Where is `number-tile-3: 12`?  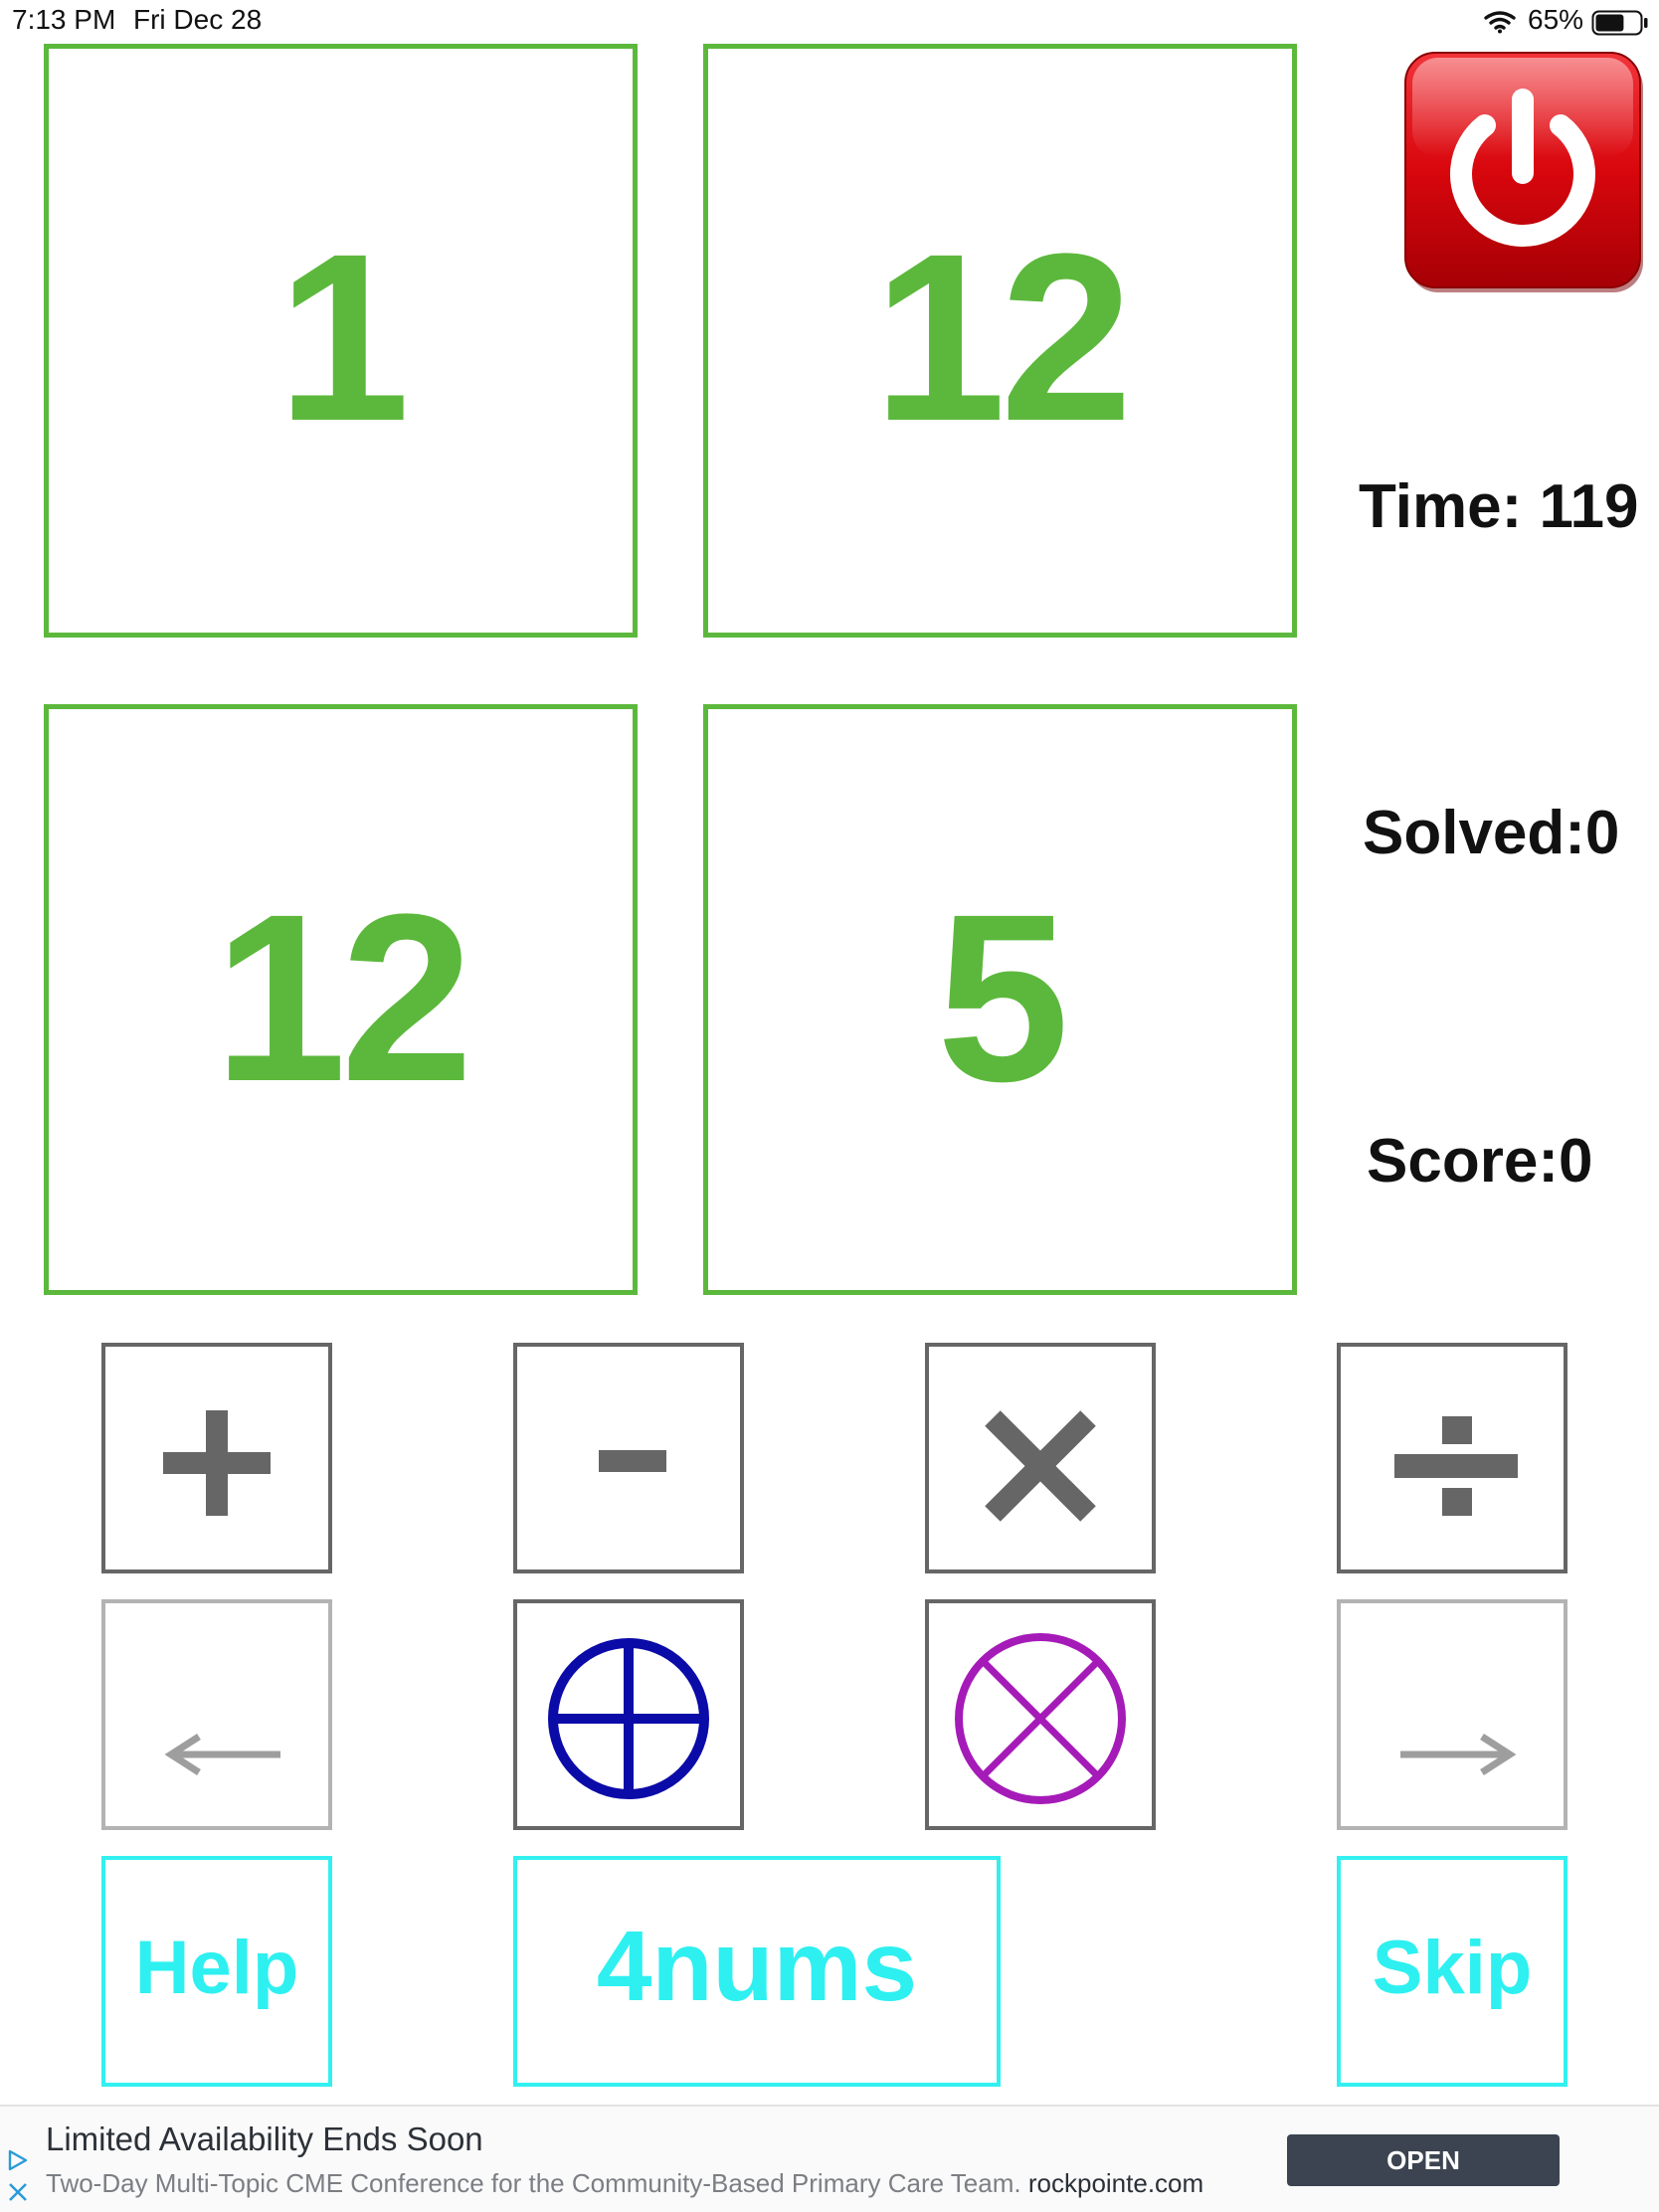
number-tile-3: 12 is located at coordinates (341, 999).